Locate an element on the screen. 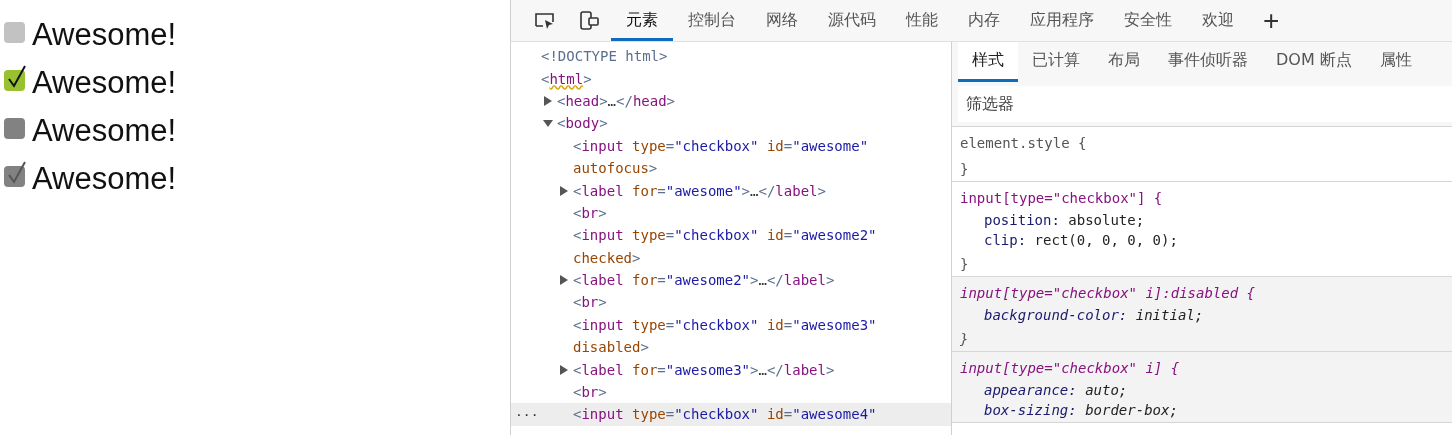 Image resolution: width=1452 pixels, height=435 pixels. devtools-tab: 应用程序 is located at coordinates (1062, 20).